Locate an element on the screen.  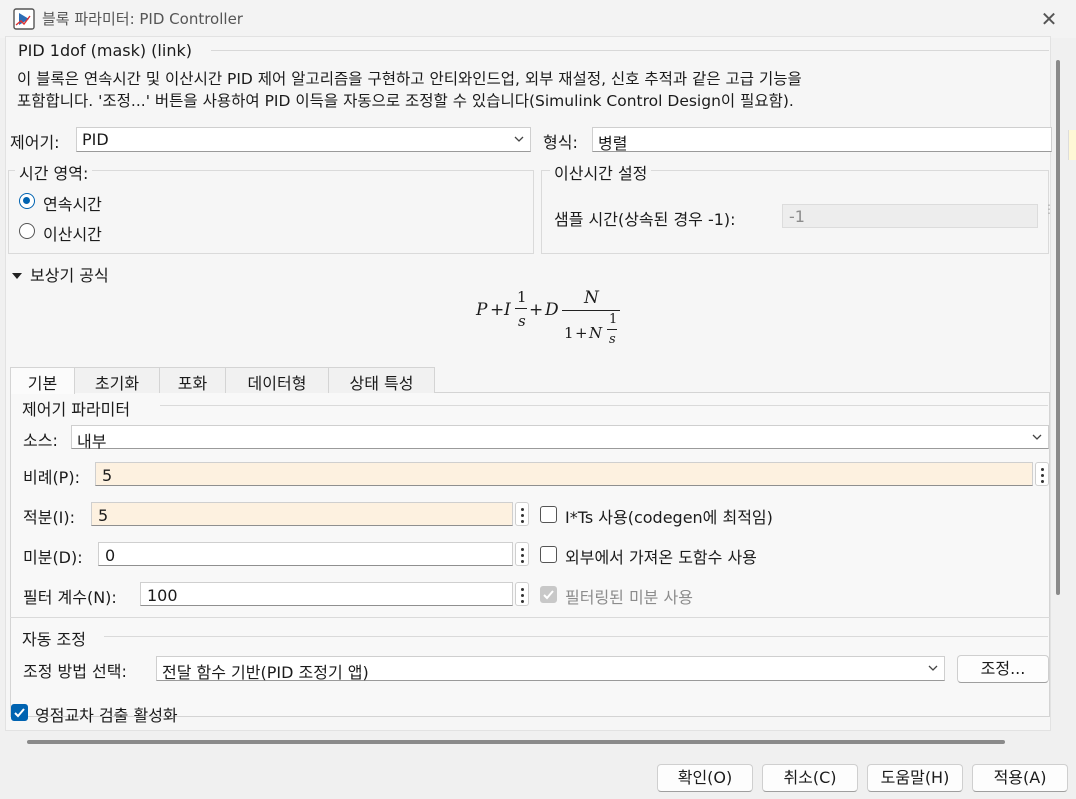
d-field: 0 is located at coordinates (305, 554).